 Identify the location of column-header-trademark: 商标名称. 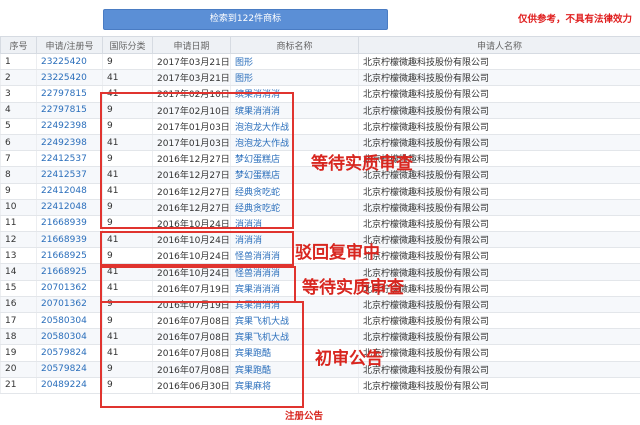
(294, 45).